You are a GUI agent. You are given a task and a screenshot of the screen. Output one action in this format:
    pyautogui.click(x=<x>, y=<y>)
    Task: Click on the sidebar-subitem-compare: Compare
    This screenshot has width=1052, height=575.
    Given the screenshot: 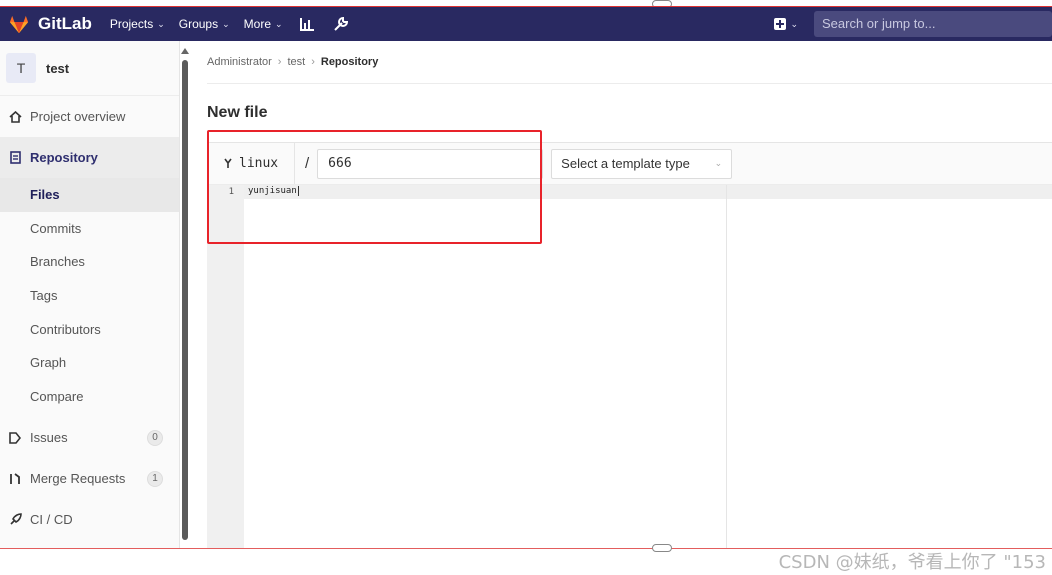 What is the action you would take?
    pyautogui.click(x=89, y=397)
    